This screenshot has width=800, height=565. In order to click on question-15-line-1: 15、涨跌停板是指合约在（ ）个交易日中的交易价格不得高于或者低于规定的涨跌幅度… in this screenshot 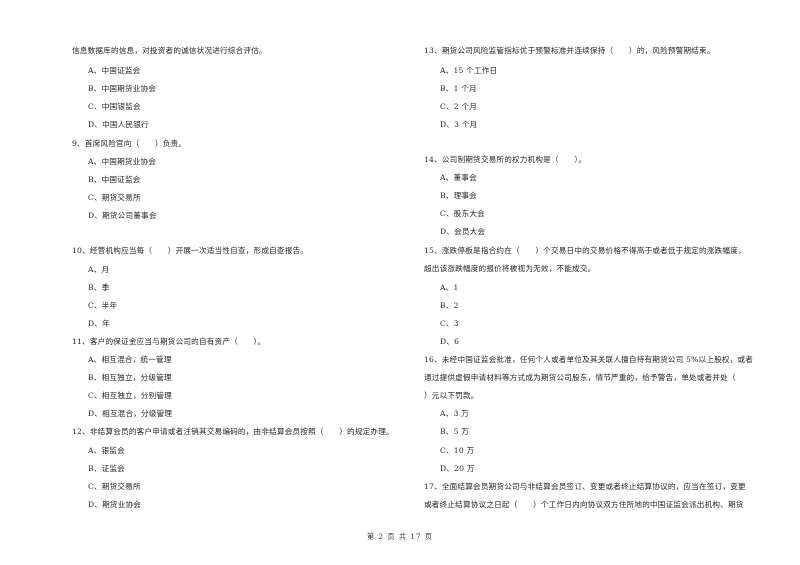, I will do `click(585, 250)`.